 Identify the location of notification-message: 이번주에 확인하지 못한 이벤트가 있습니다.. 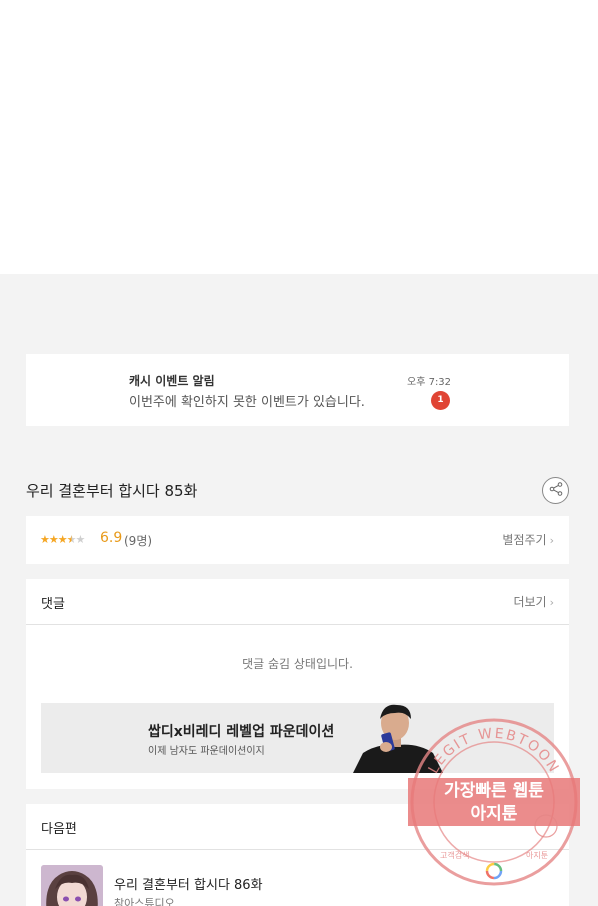
(247, 402).